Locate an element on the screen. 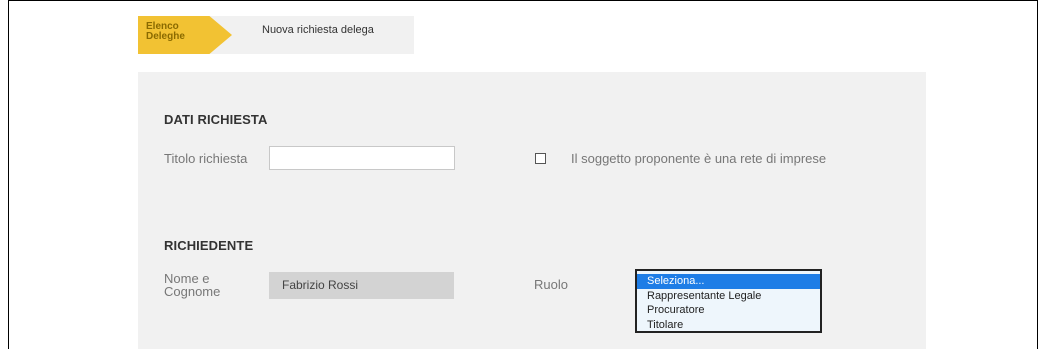  breadcrumb-elenco-deleghe: Elenco Deleghe is located at coordinates (185, 35).